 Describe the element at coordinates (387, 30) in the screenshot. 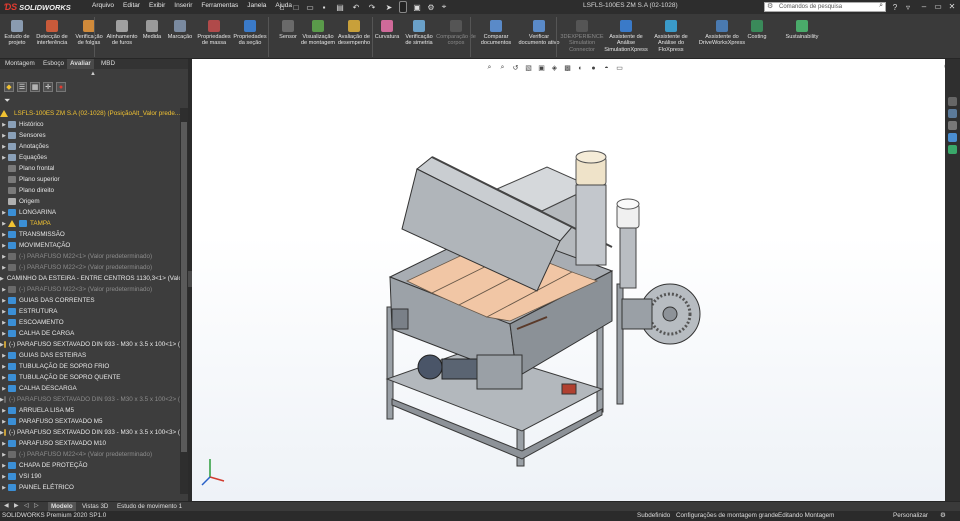

I see `command-button-11: Curvatura` at that location.